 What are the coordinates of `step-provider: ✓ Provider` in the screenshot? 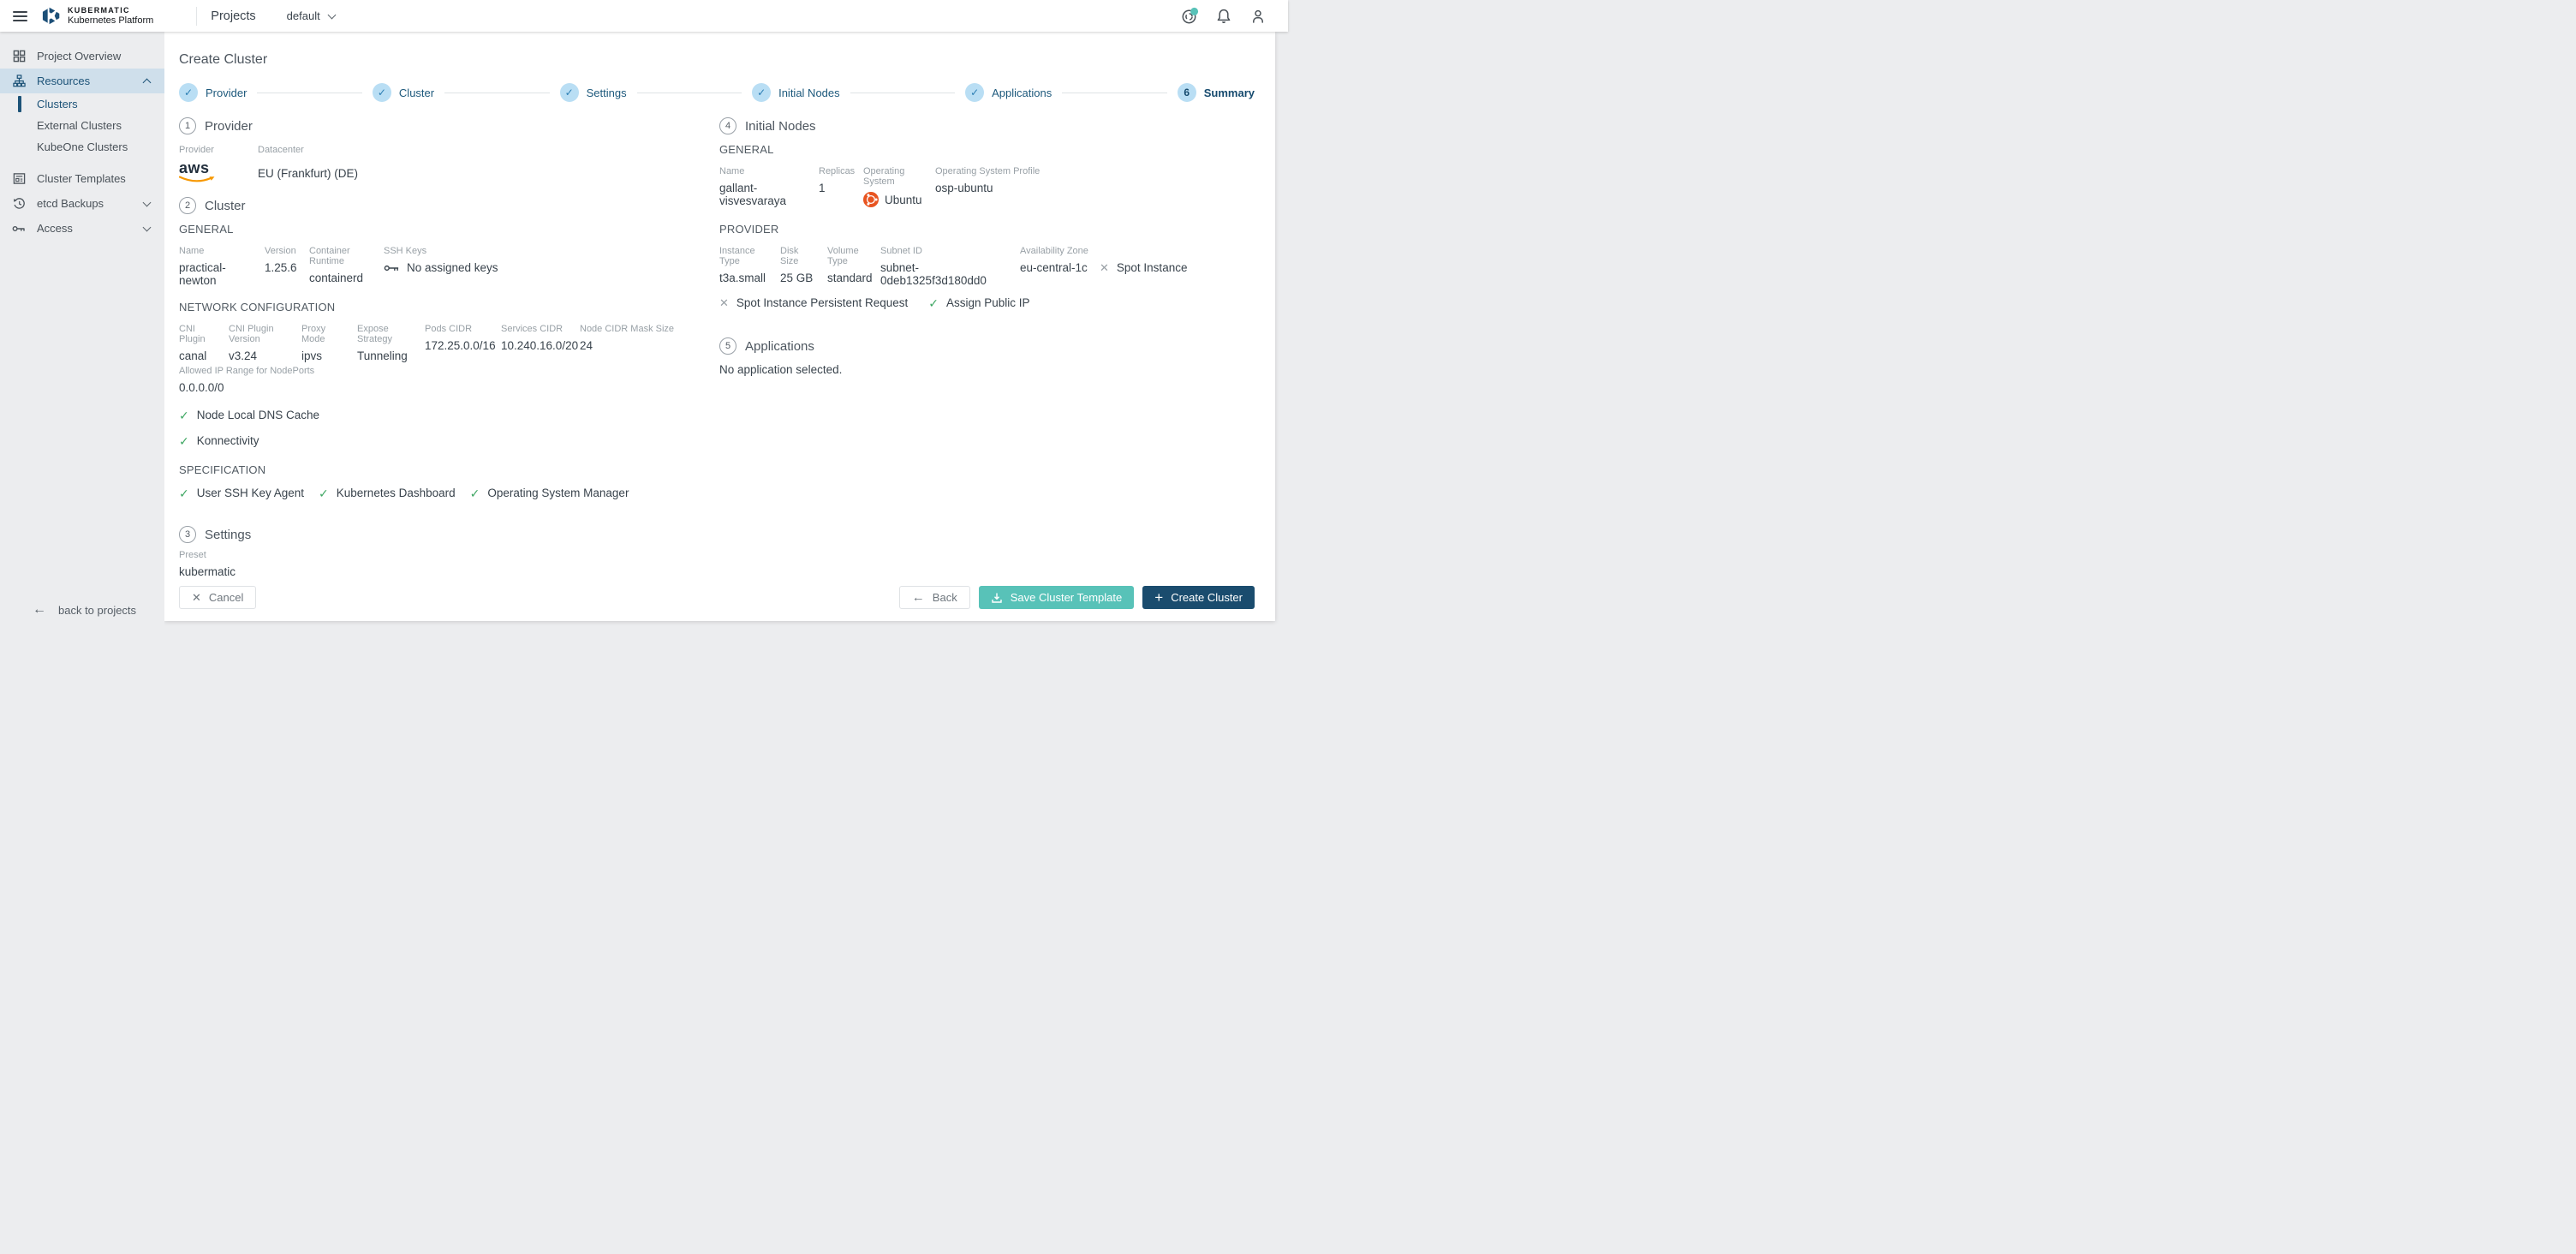 It's located at (213, 93).